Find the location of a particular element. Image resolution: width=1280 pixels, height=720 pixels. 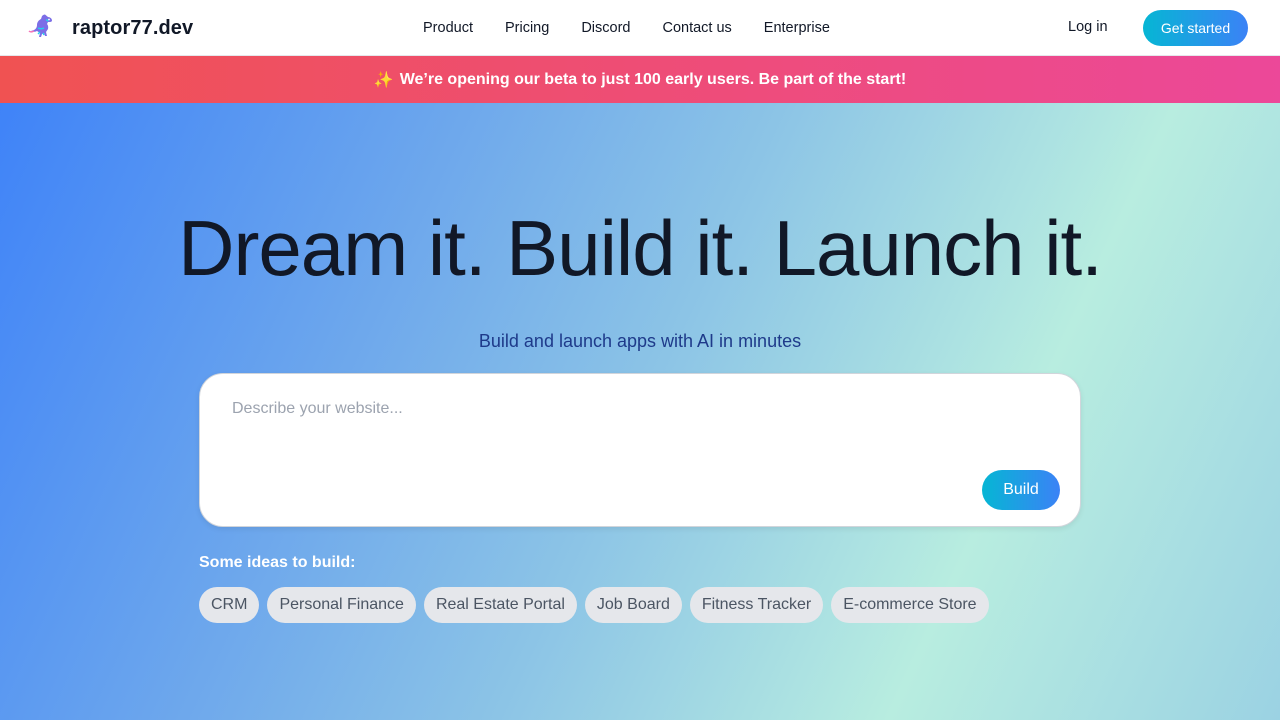

brand: raptor77.dev is located at coordinates (110, 28).